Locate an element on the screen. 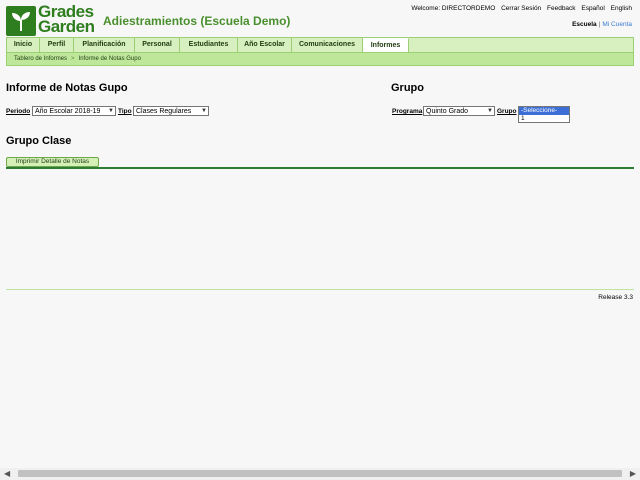  programa-value: Quinto Grado is located at coordinates (447, 111).